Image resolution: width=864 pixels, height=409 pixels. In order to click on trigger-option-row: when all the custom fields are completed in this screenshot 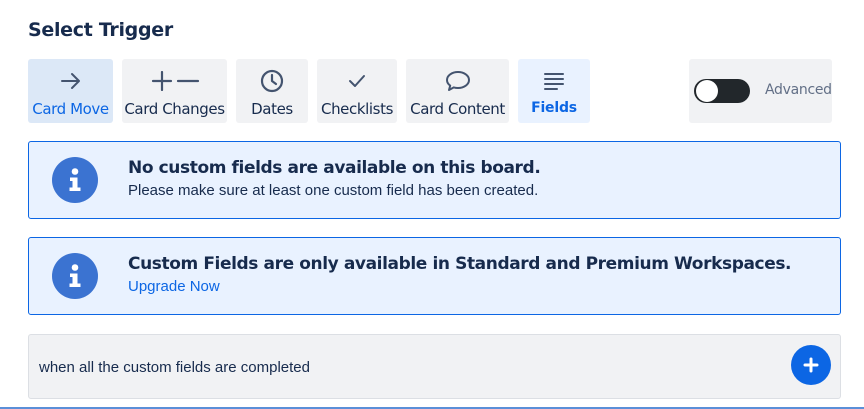, I will do `click(434, 366)`.